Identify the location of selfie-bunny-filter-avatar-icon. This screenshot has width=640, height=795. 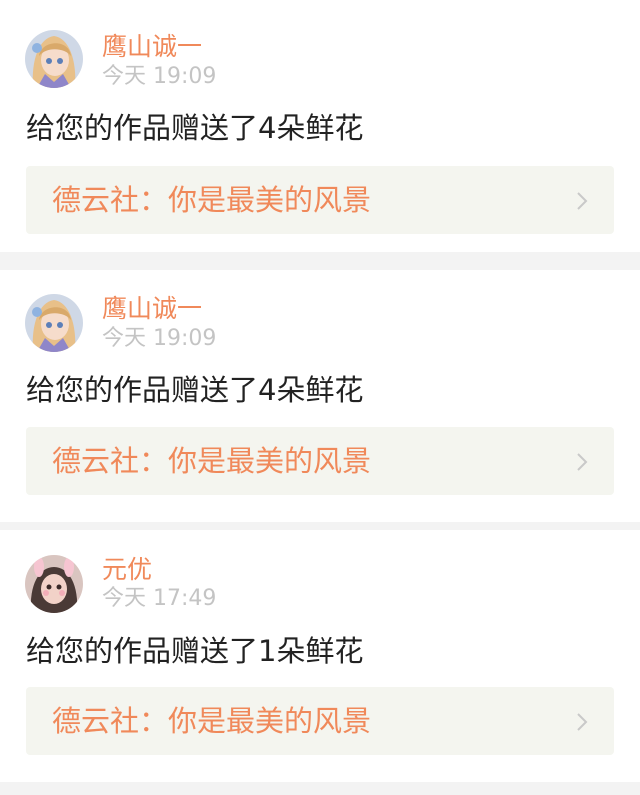
(54, 584).